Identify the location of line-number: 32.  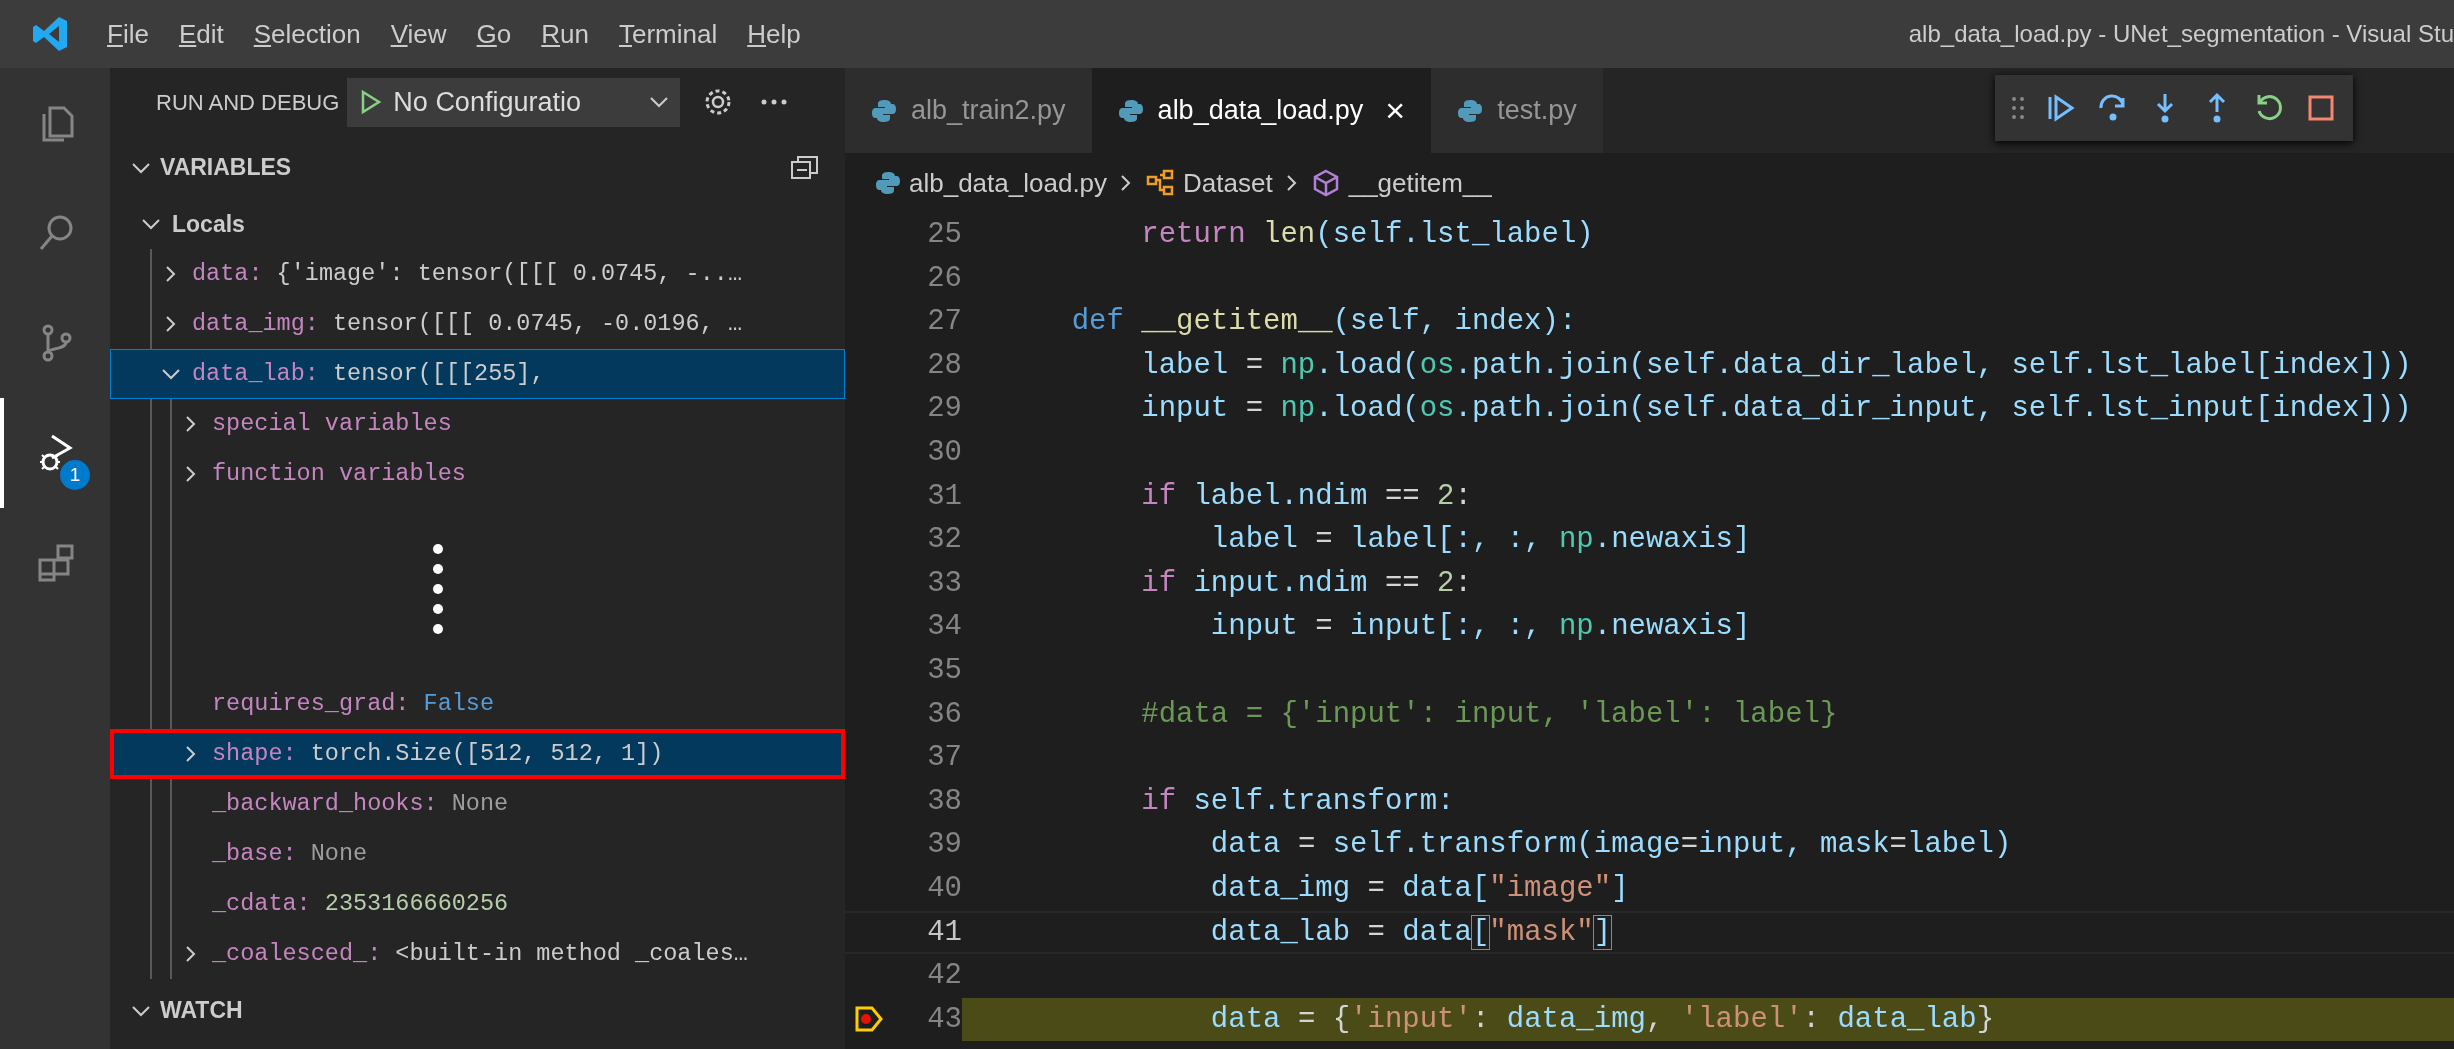
(944, 540).